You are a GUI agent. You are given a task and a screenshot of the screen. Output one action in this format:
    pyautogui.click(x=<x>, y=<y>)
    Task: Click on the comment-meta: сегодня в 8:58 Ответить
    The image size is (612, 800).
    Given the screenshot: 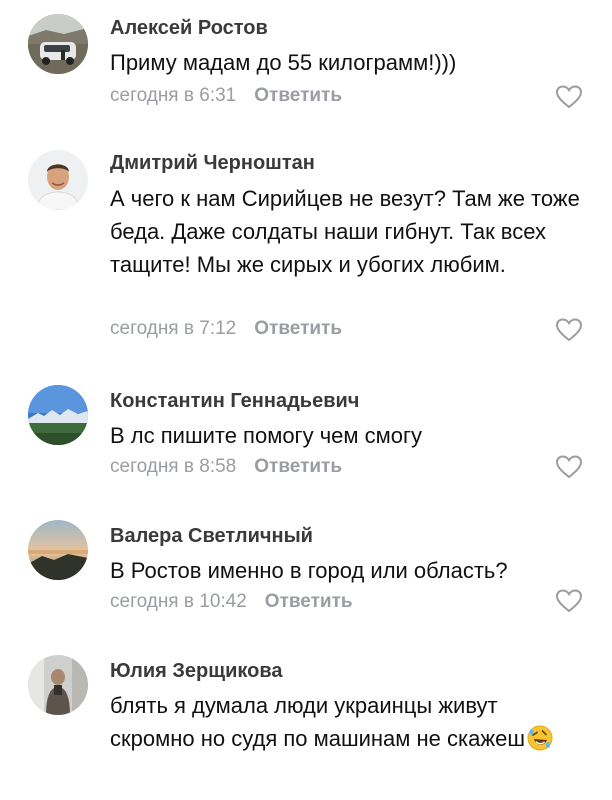 What is the action you would take?
    pyautogui.click(x=226, y=467)
    